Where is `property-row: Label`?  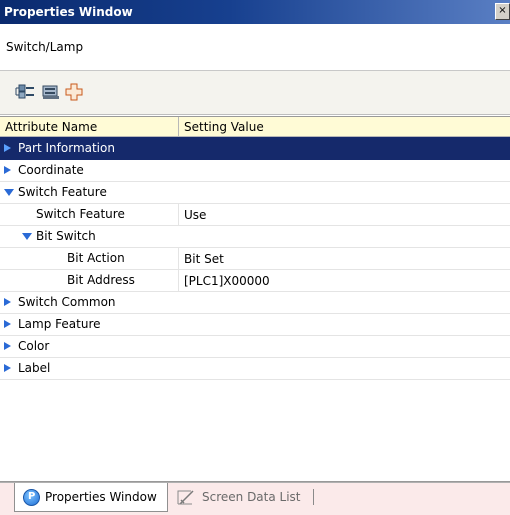 property-row: Label is located at coordinates (255, 368).